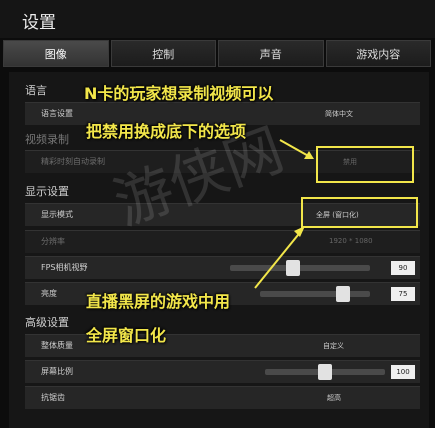  Describe the element at coordinates (179, 93) in the screenshot. I see `annotation-line-1: N卡的玩家想录制视频可以` at that location.